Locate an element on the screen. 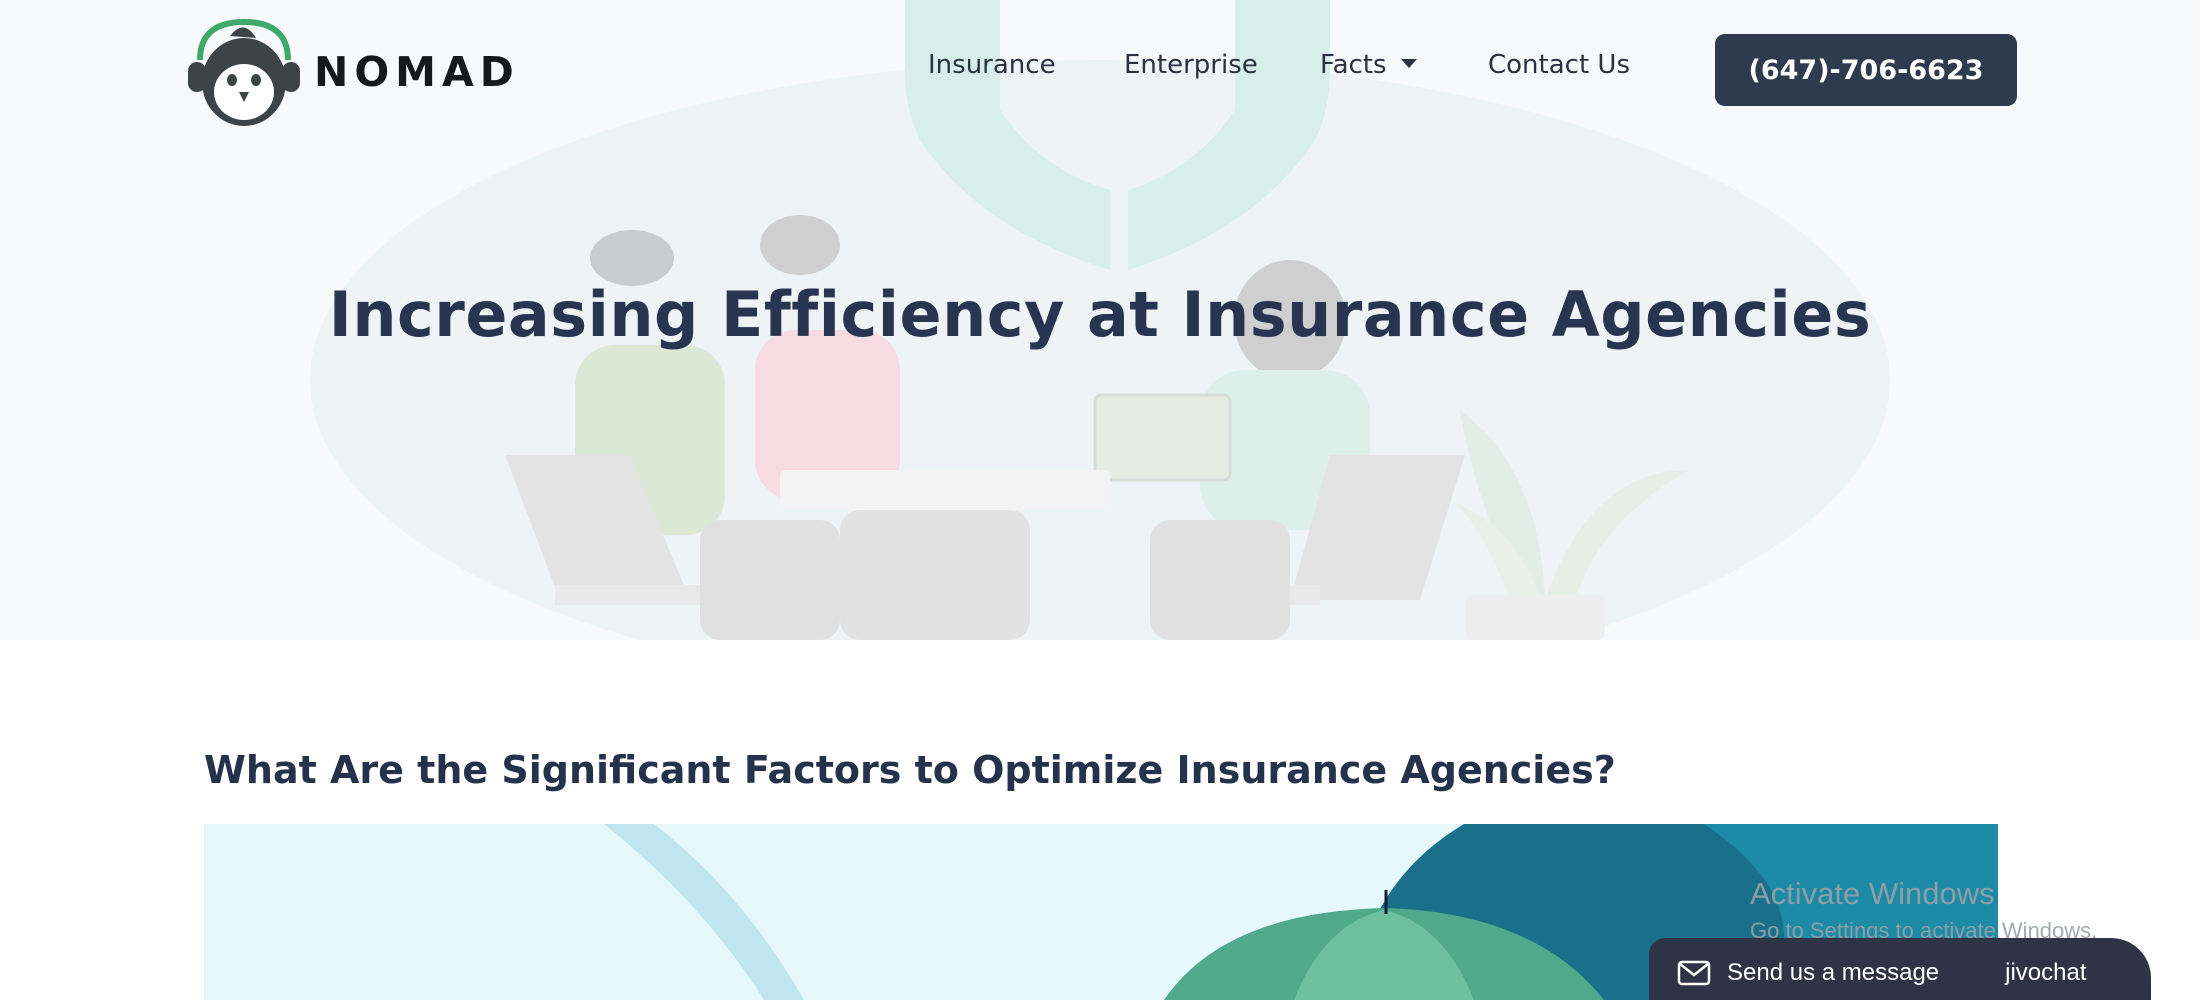  nav-item-facts: Facts is located at coordinates (1368, 65).